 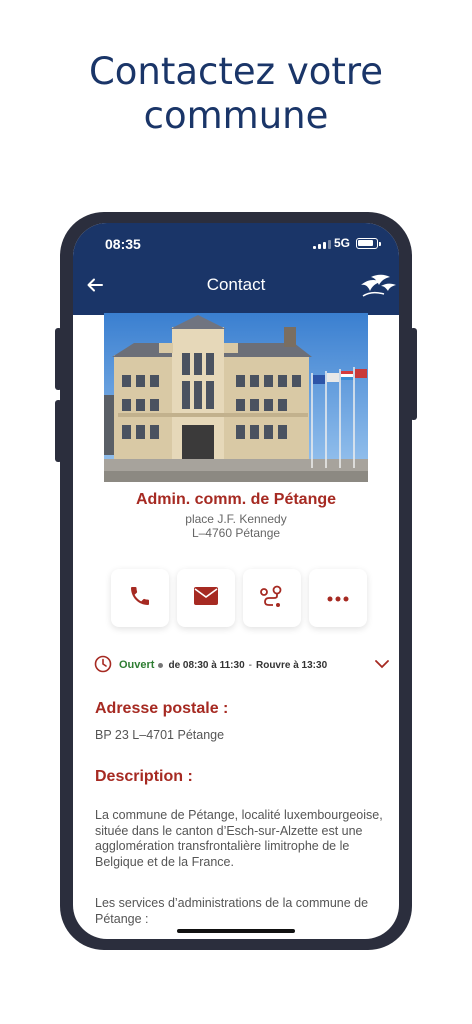 What do you see at coordinates (368, 243) in the screenshot?
I see `battery-icon` at bounding box center [368, 243].